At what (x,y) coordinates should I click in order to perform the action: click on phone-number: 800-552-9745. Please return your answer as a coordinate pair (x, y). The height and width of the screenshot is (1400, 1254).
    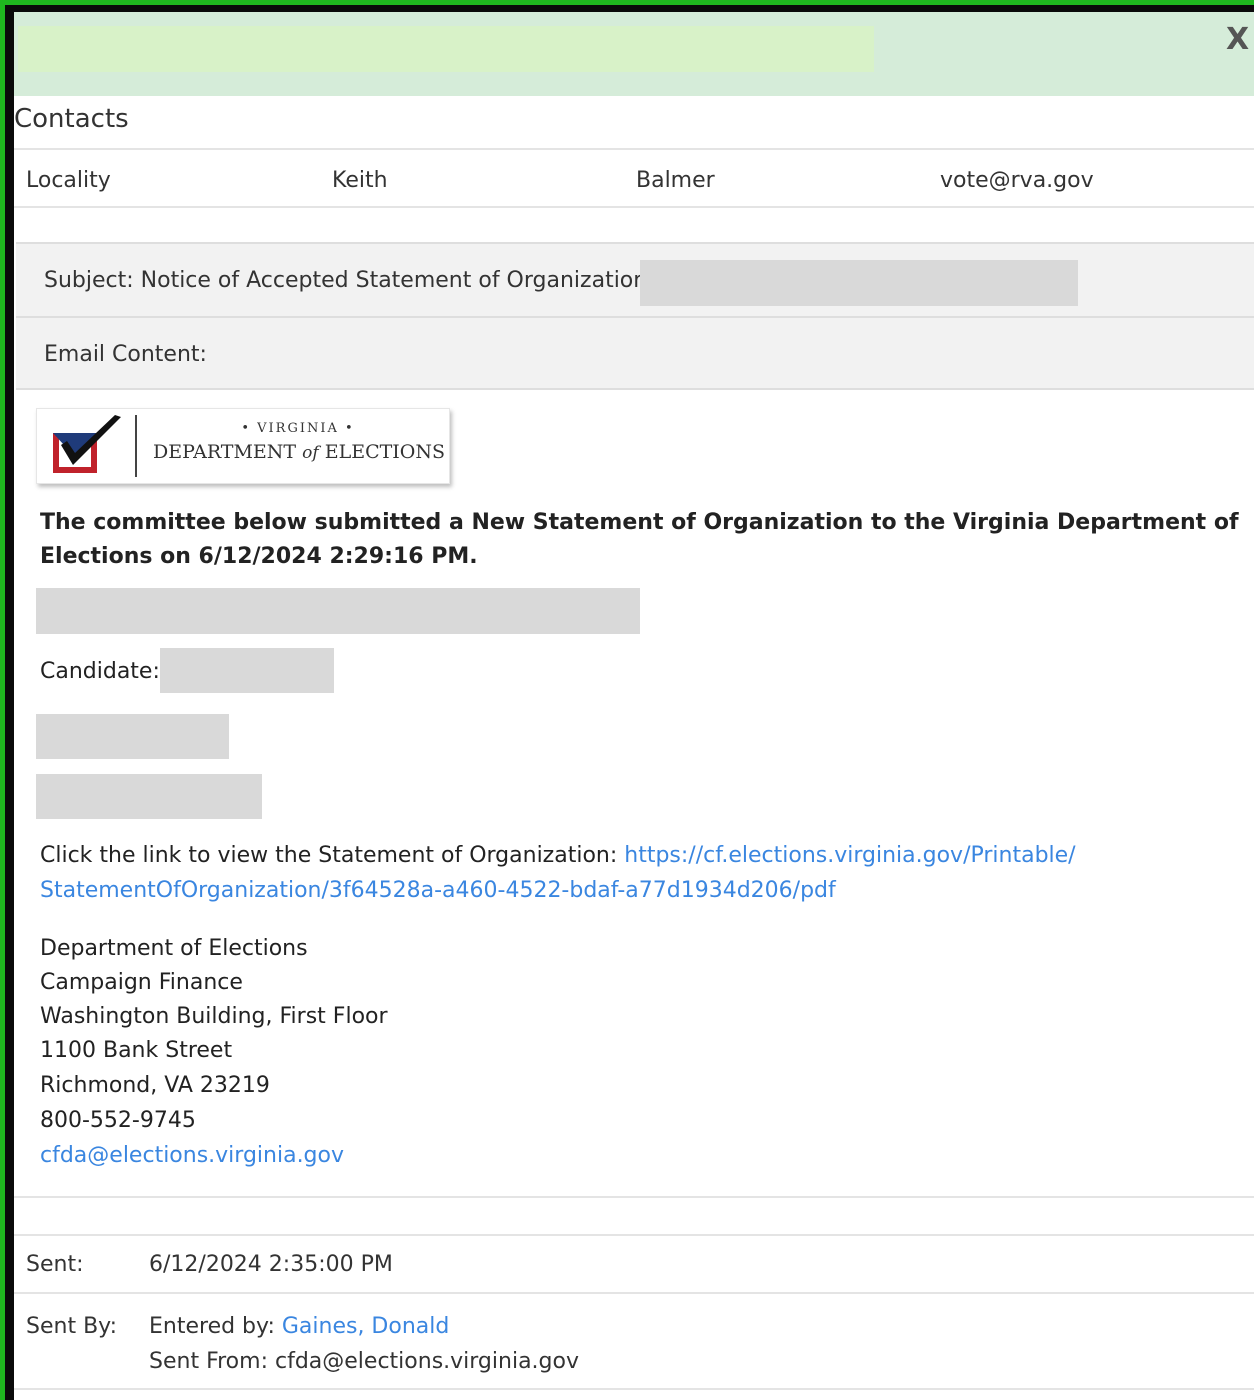
    Looking at the image, I should click on (118, 1120).